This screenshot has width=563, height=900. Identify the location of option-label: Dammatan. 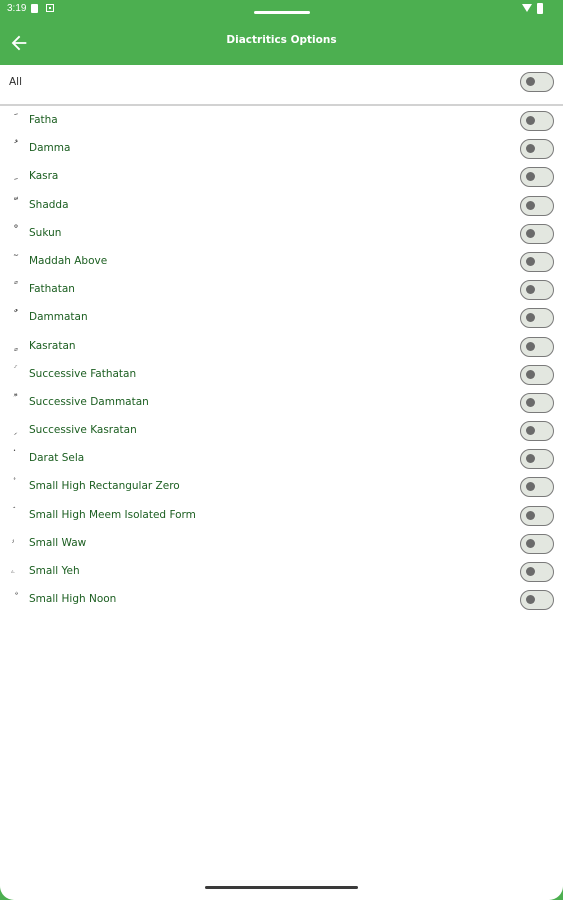
(58, 317).